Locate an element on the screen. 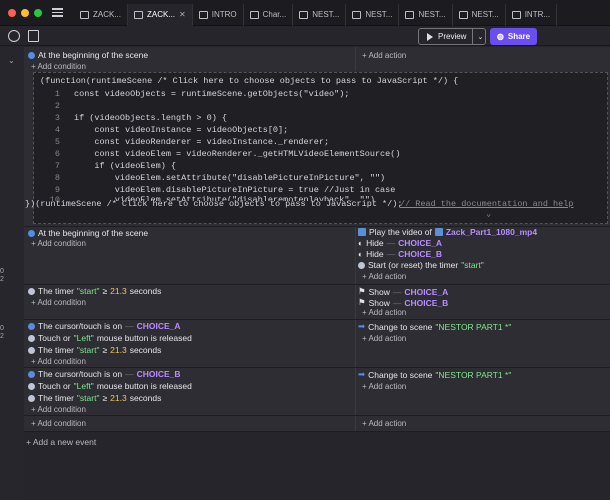 The image size is (610, 500). action-row: ◐ Hide — CHOICE_A is located at coordinates (400, 243).